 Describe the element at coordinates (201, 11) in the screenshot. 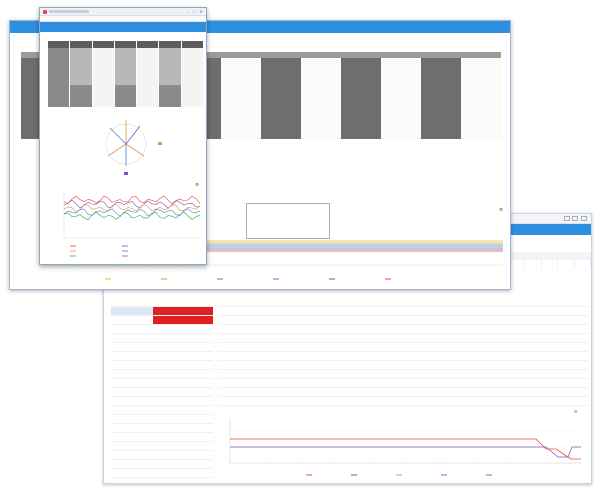

I see `close-icon: ✕` at that location.